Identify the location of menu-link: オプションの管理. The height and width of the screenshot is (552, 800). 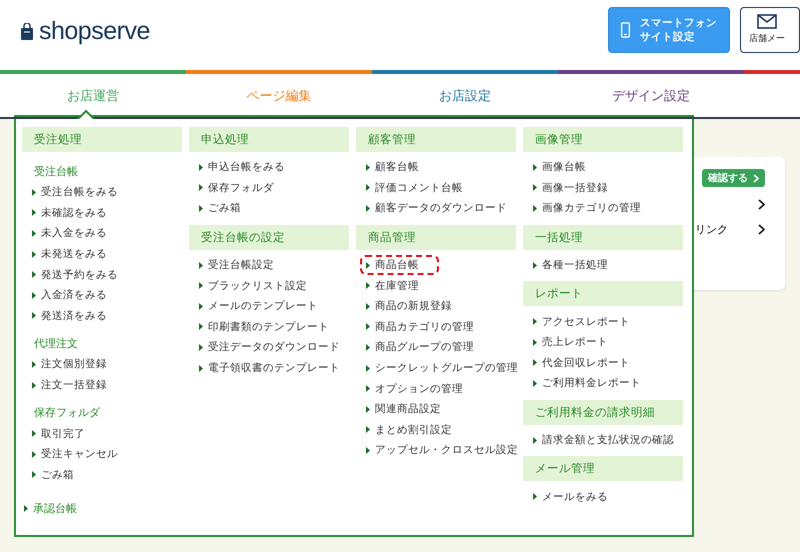
(421, 388).